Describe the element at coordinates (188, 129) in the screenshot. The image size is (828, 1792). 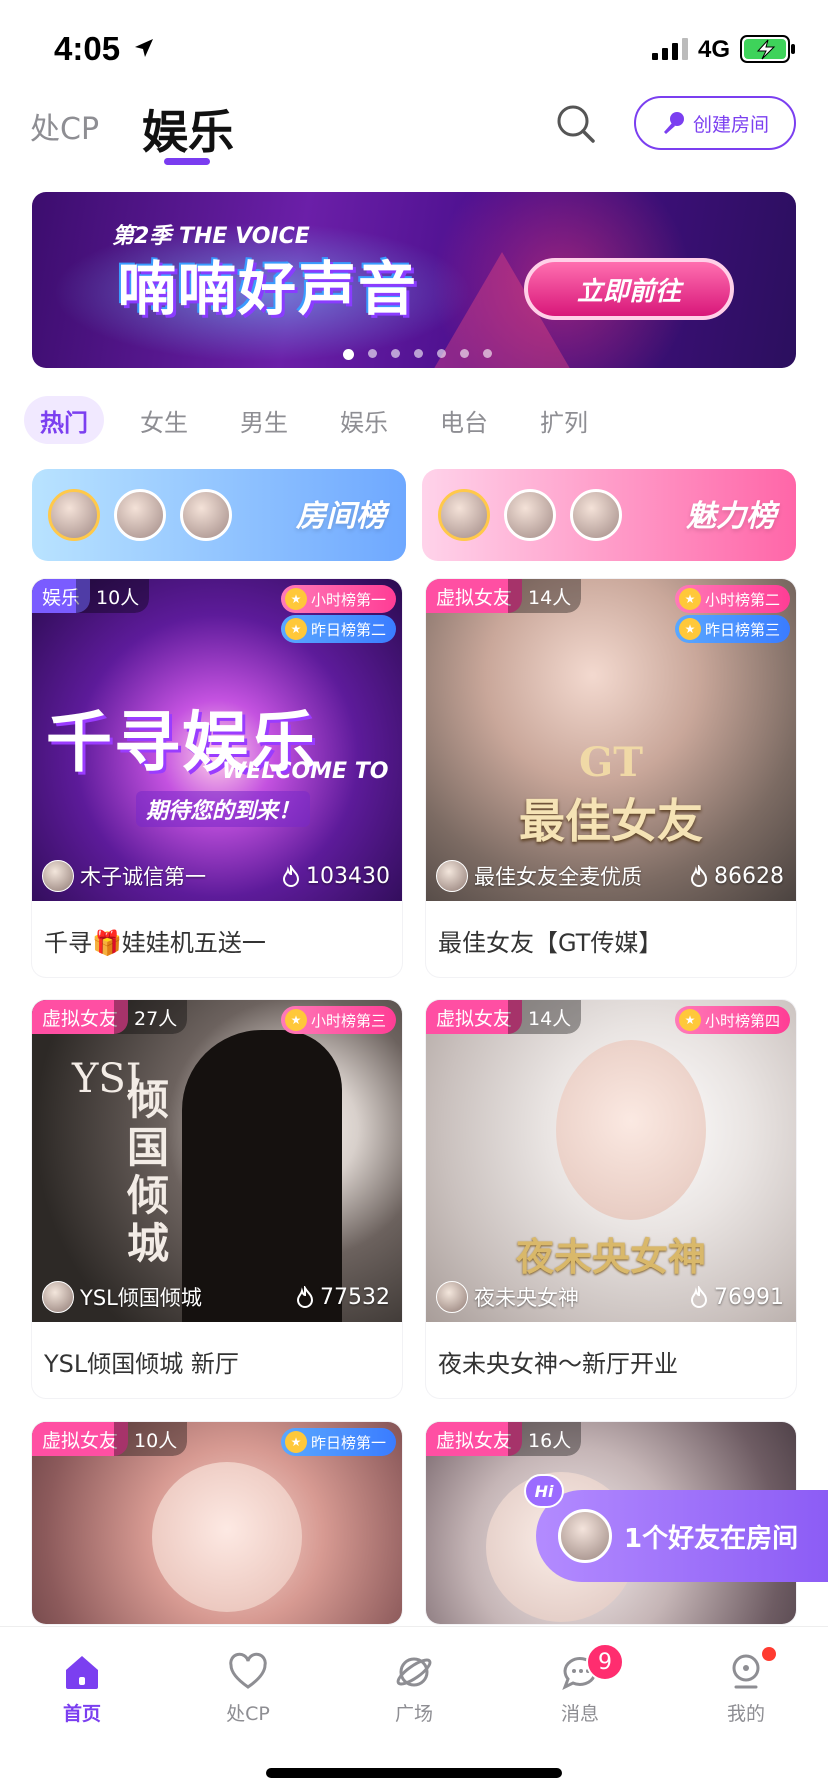
I see `tab-entertainment: 娱乐` at that location.